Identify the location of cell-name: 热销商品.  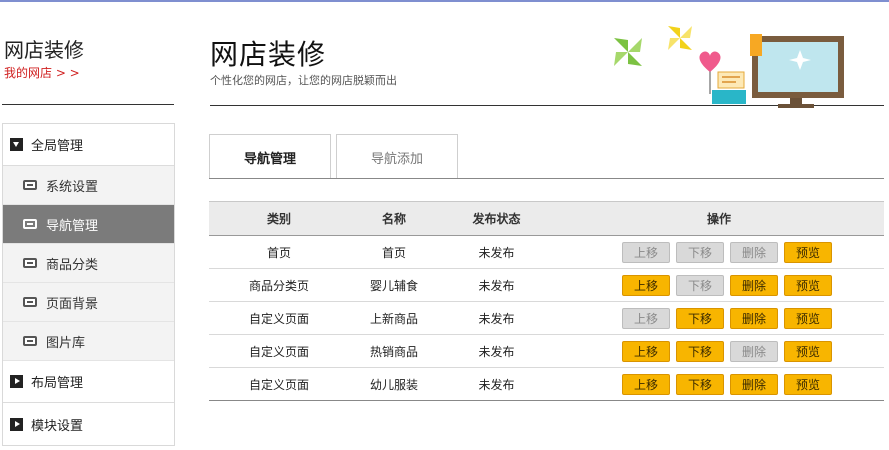
(394, 351).